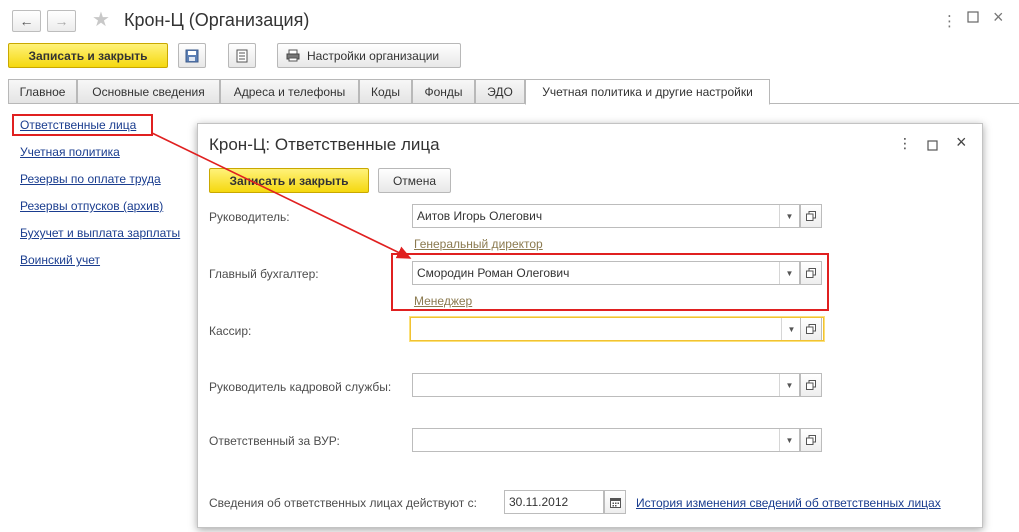  I want to click on maximize-icon, so click(973, 18).